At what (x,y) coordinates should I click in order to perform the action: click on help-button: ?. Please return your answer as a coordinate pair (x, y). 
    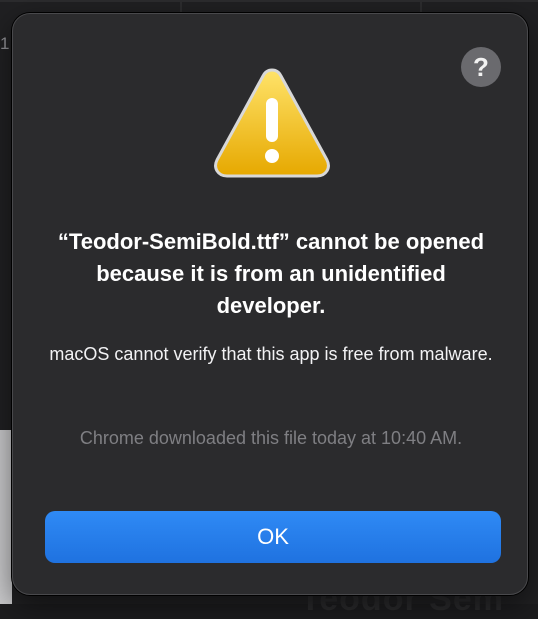
    Looking at the image, I should click on (481, 67).